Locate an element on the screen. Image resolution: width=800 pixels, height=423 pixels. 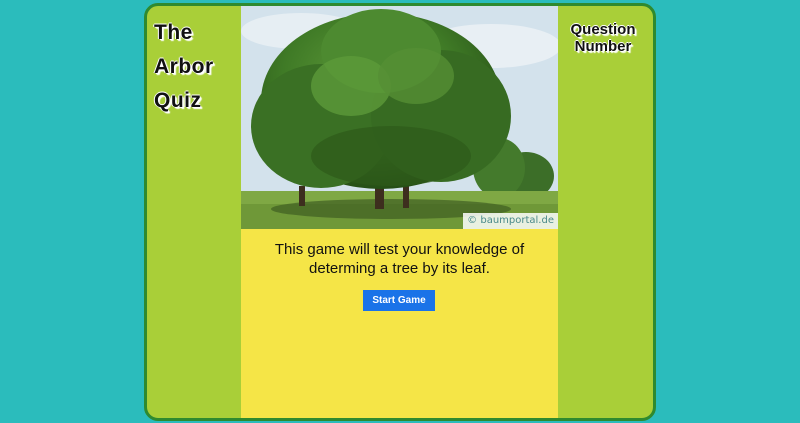
game-title: The Arbor Quiz is located at coordinates (184, 67).